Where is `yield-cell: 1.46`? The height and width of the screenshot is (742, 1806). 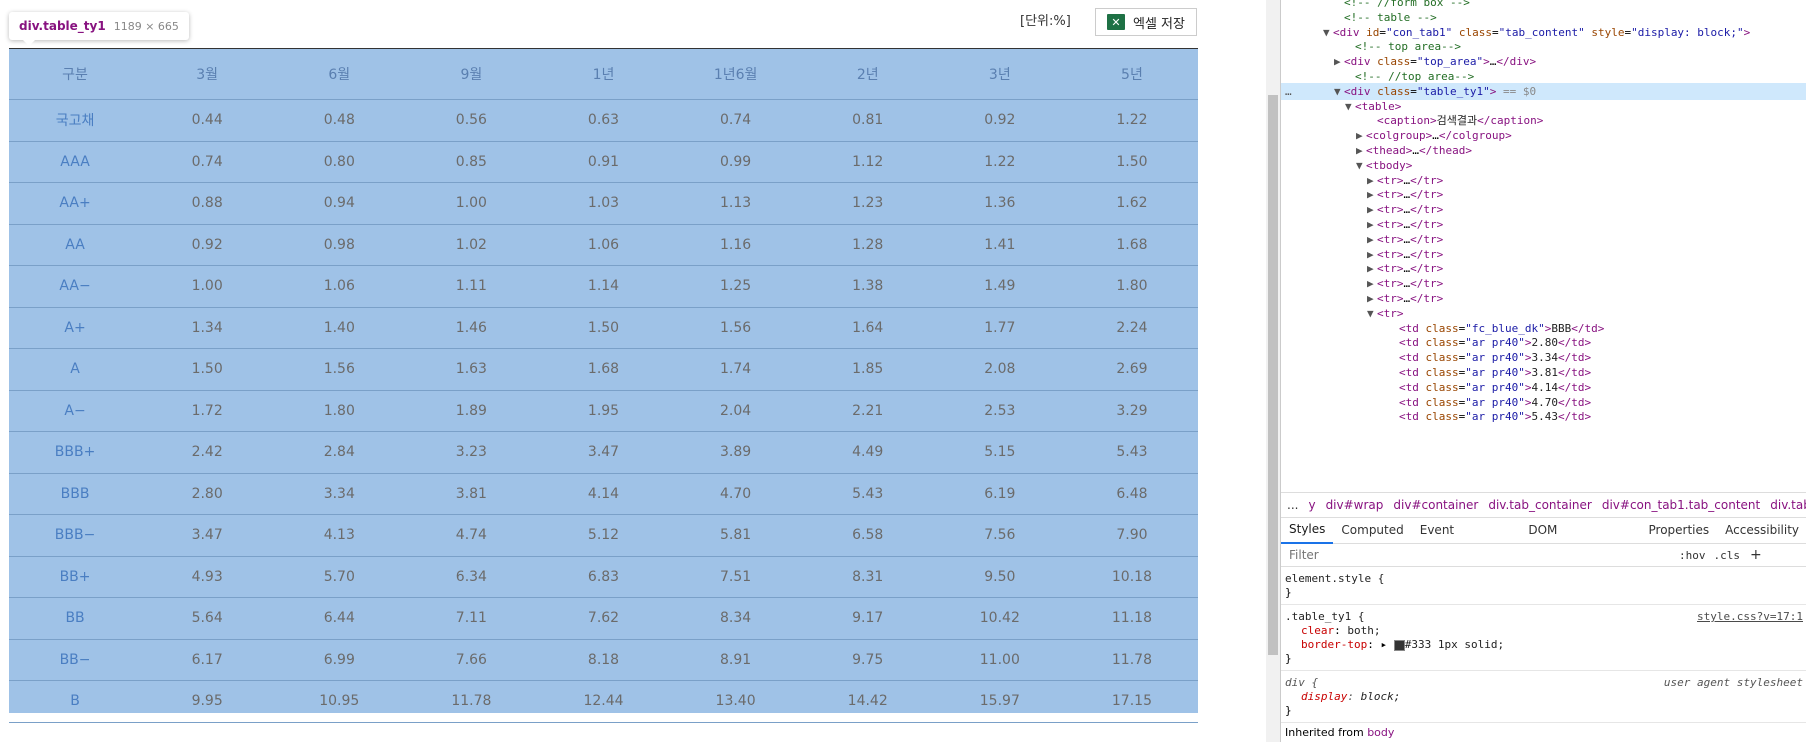 yield-cell: 1.46 is located at coordinates (471, 328).